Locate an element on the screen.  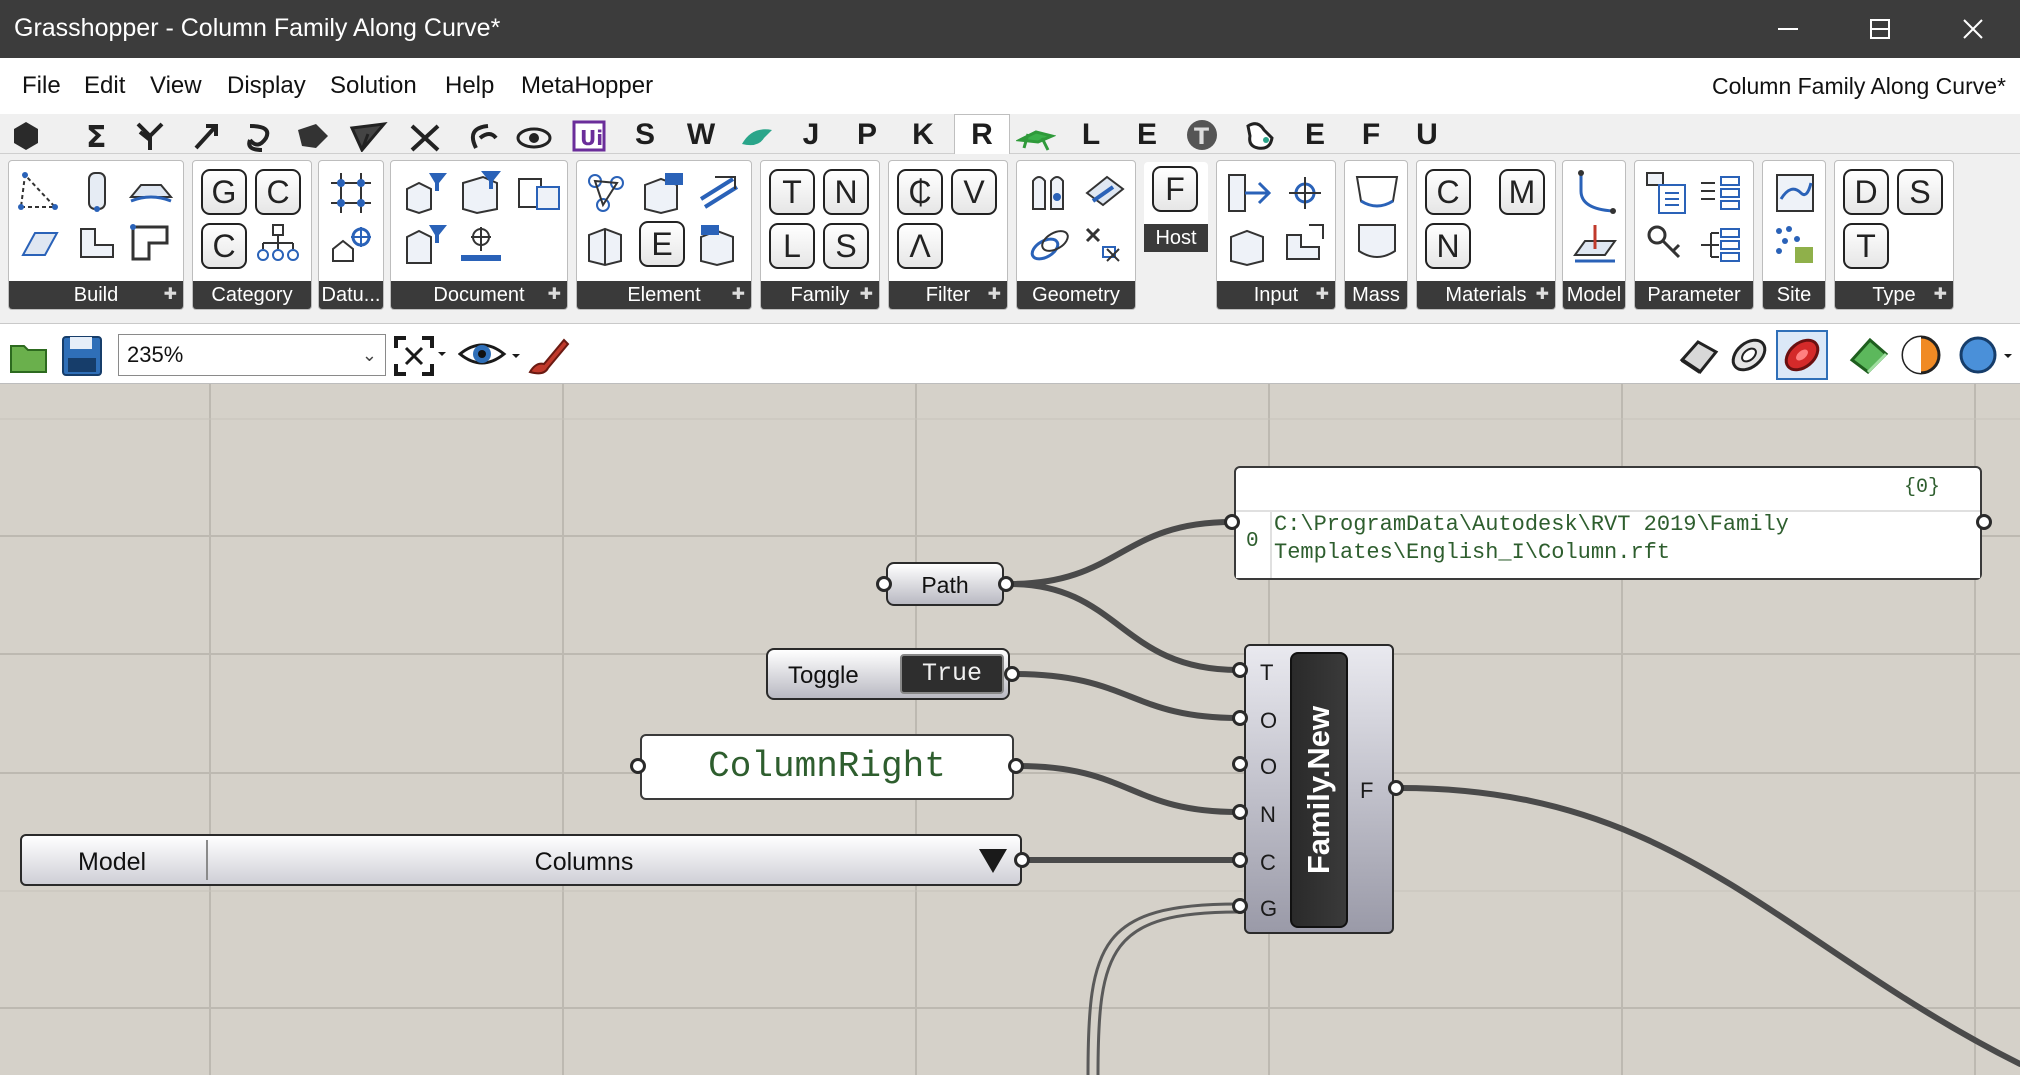
material-sphere-icon is located at coordinates (1921, 355).